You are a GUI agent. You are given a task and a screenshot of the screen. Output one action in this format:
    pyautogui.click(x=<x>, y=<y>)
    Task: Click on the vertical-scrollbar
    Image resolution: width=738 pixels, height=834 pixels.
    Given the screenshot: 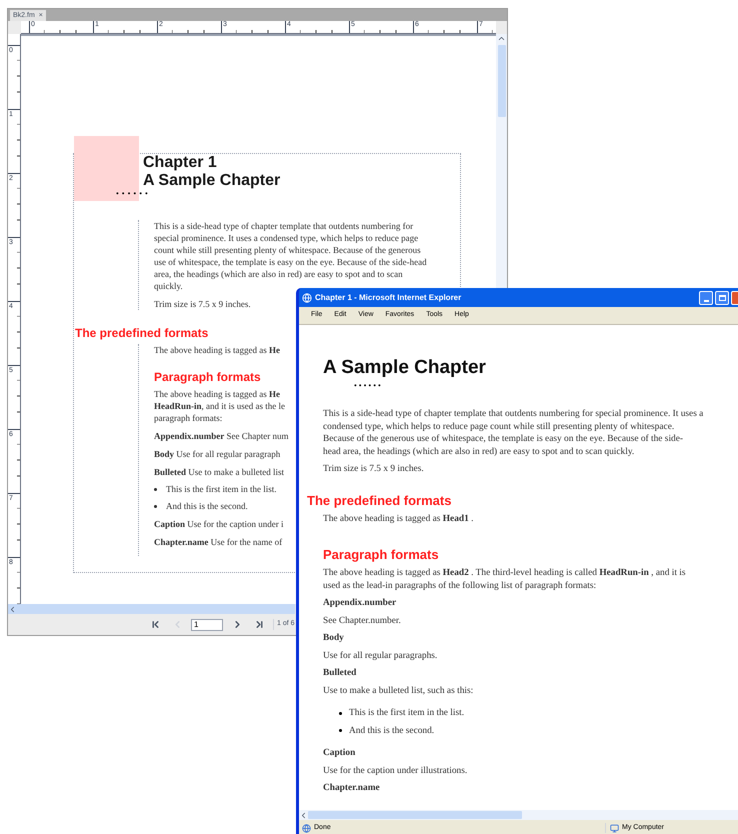 What is the action you would take?
    pyautogui.click(x=501, y=161)
    